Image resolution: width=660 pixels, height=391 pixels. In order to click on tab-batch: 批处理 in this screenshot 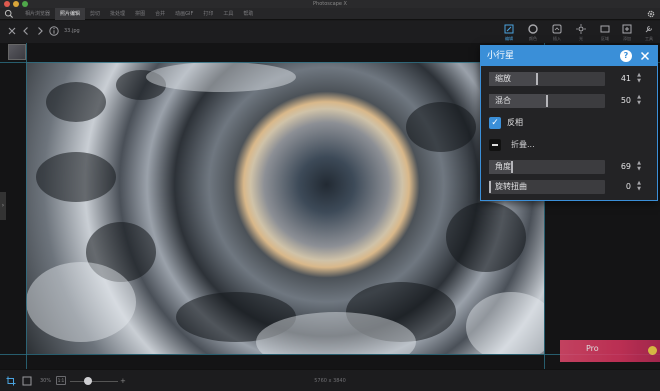, I will do `click(117, 14)`.